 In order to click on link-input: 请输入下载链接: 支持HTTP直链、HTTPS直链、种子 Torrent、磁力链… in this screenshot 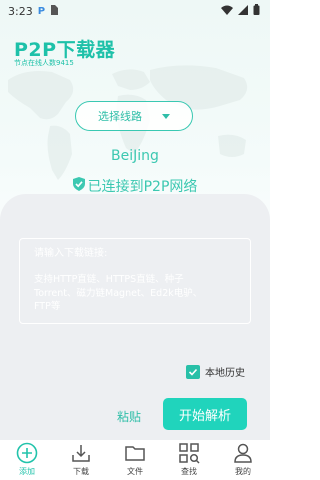, I will do `click(135, 281)`.